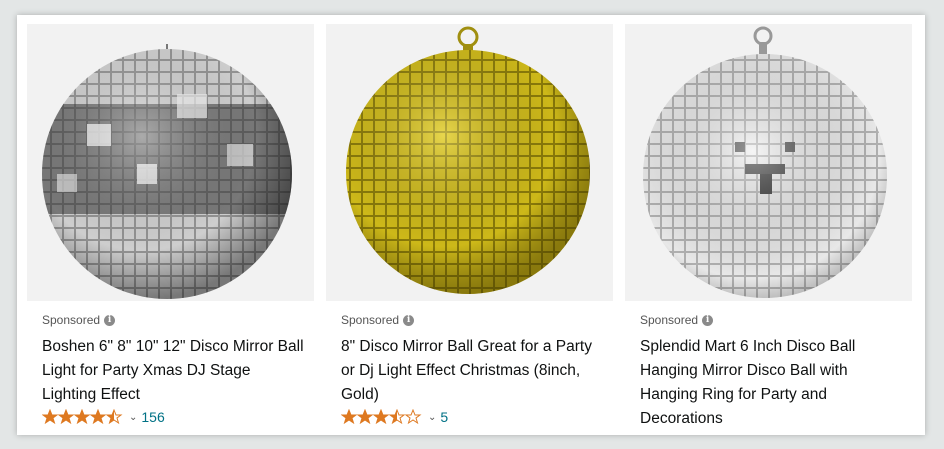 The image size is (944, 449). I want to click on rating: ⌄ 5, so click(394, 417).